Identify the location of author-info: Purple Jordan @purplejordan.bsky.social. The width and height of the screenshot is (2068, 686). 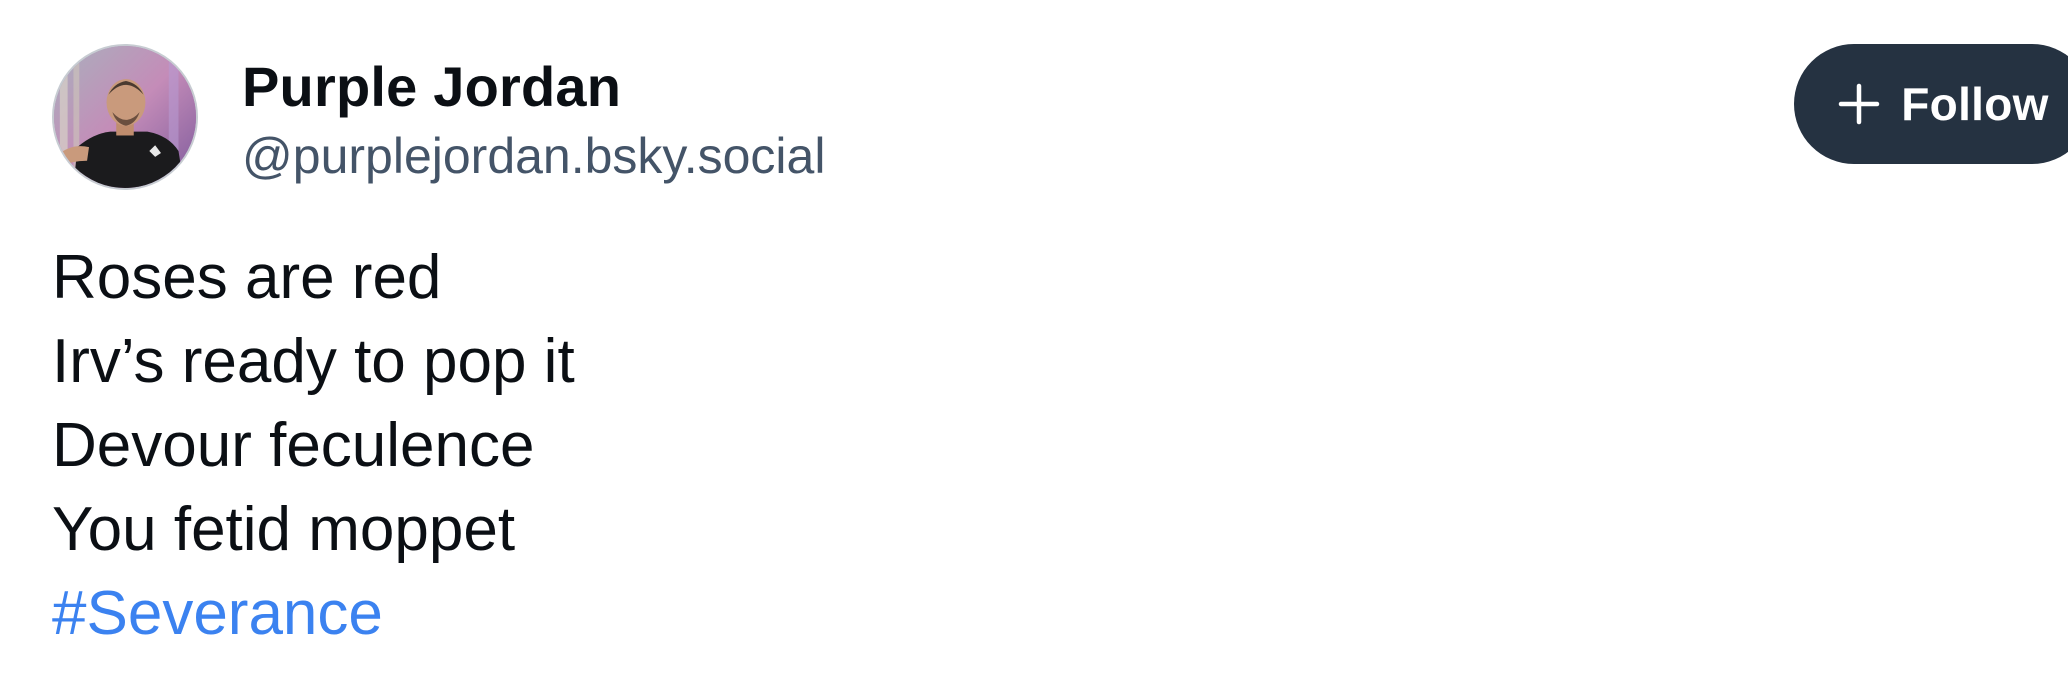
(533, 120).